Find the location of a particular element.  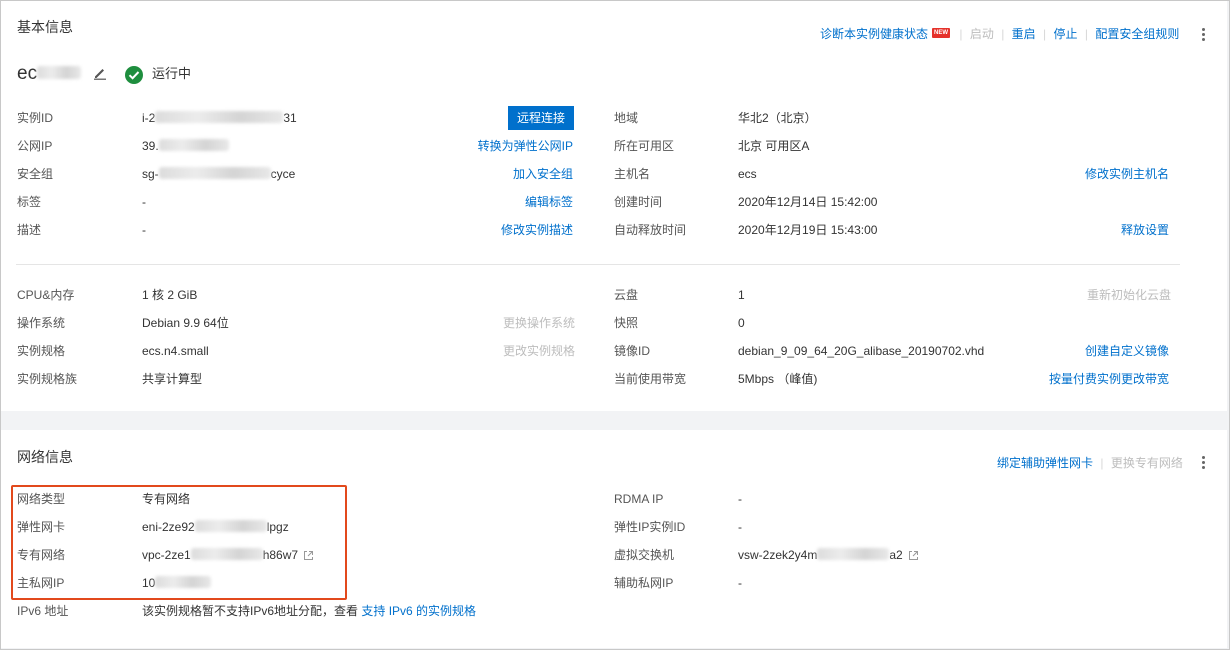

change-os-link: 更换操作系统 is located at coordinates (539, 323).